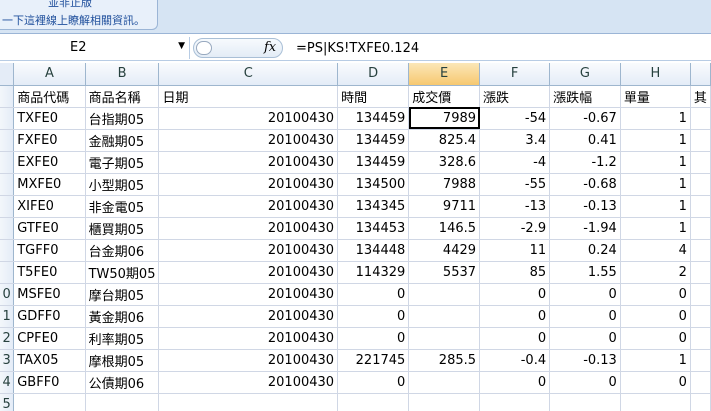 This screenshot has height=411, width=711. I want to click on row-header: 4, so click(7, 382).